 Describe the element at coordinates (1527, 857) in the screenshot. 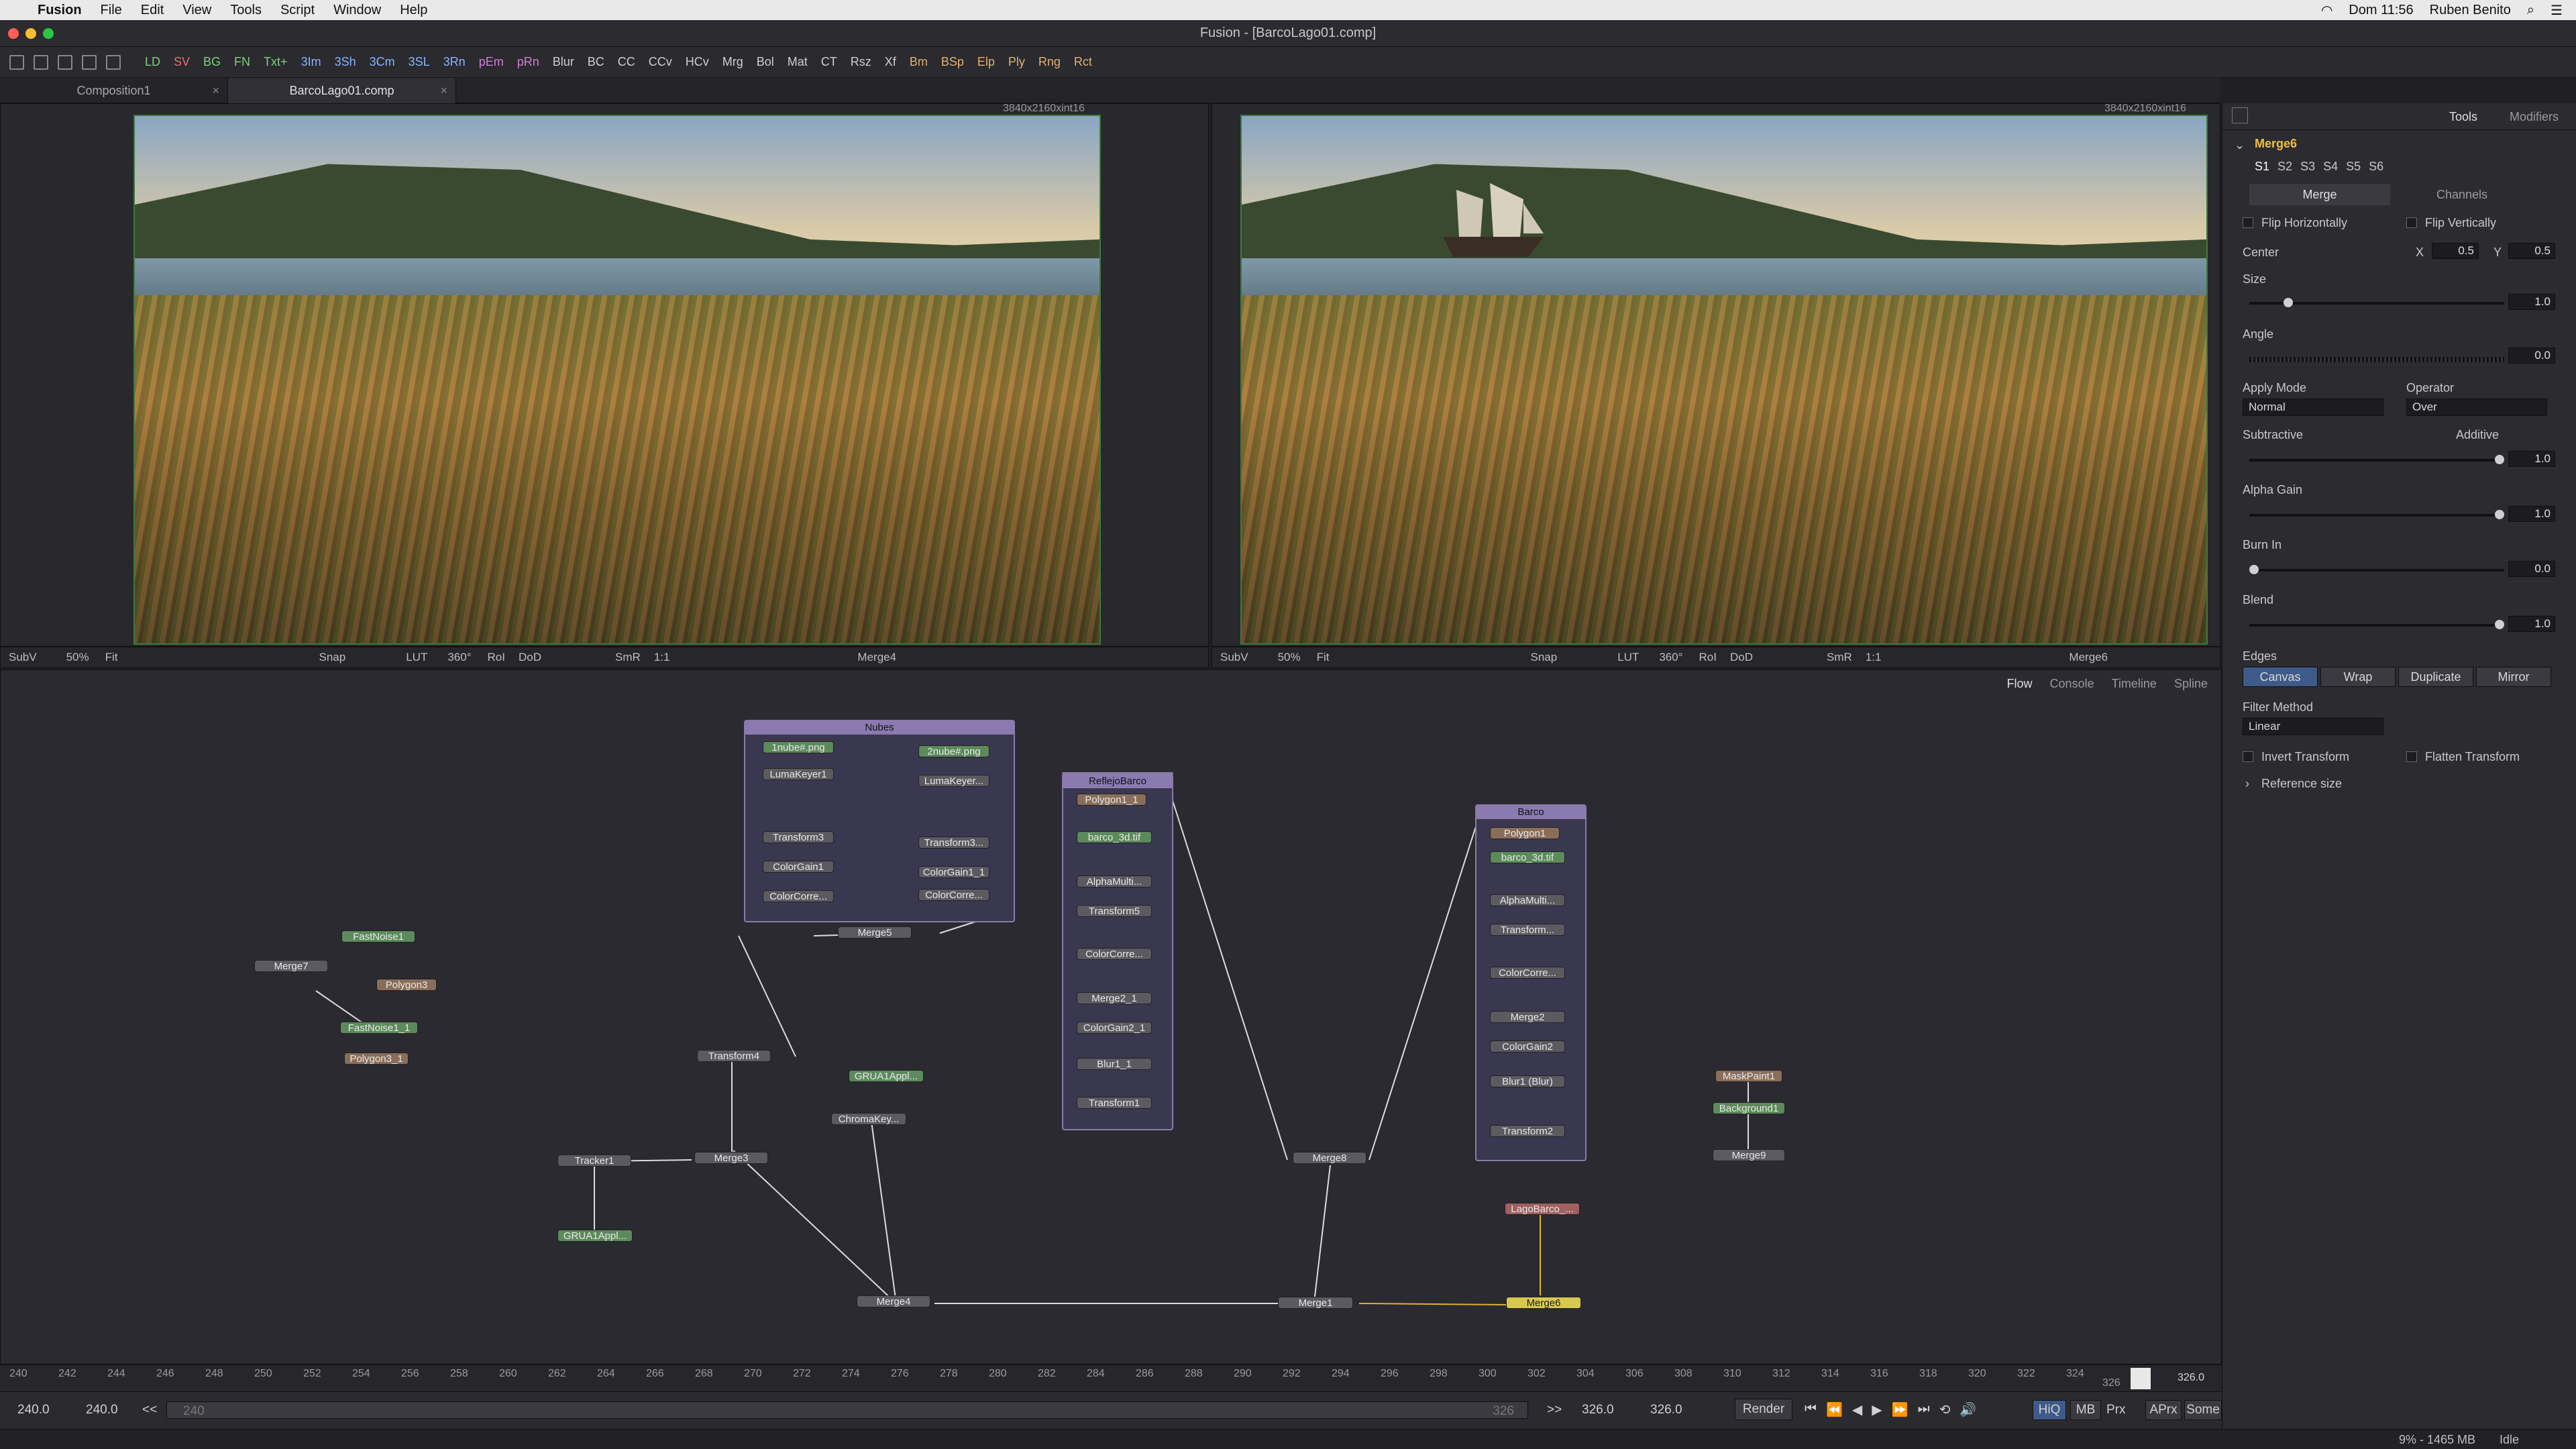

I see `node-barco-3d-b: barco_3d.tif` at that location.